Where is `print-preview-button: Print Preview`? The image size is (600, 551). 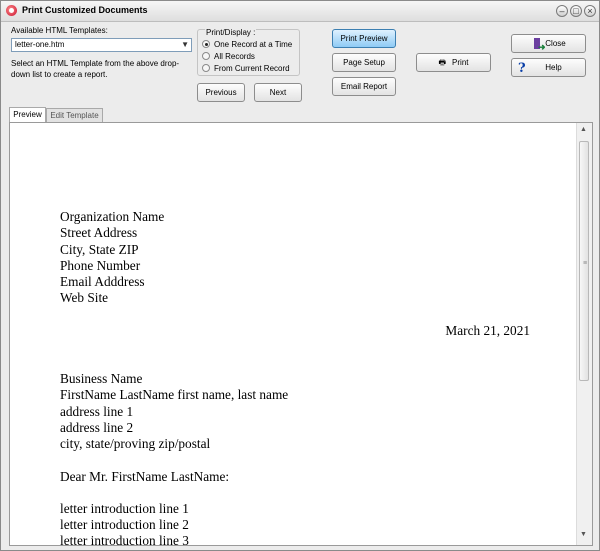 print-preview-button: Print Preview is located at coordinates (364, 38).